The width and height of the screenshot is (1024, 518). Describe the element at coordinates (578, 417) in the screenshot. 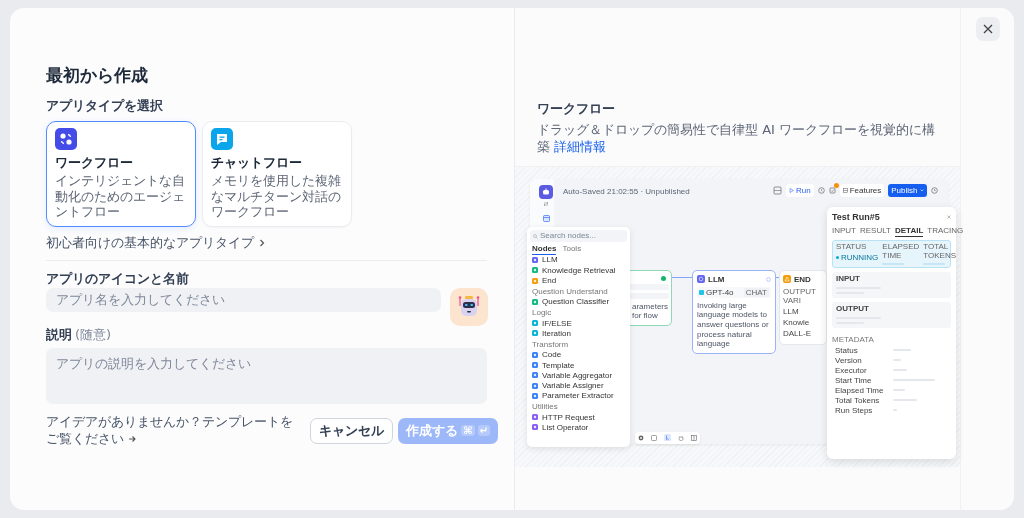

I see `node-item: HTTP Request` at that location.